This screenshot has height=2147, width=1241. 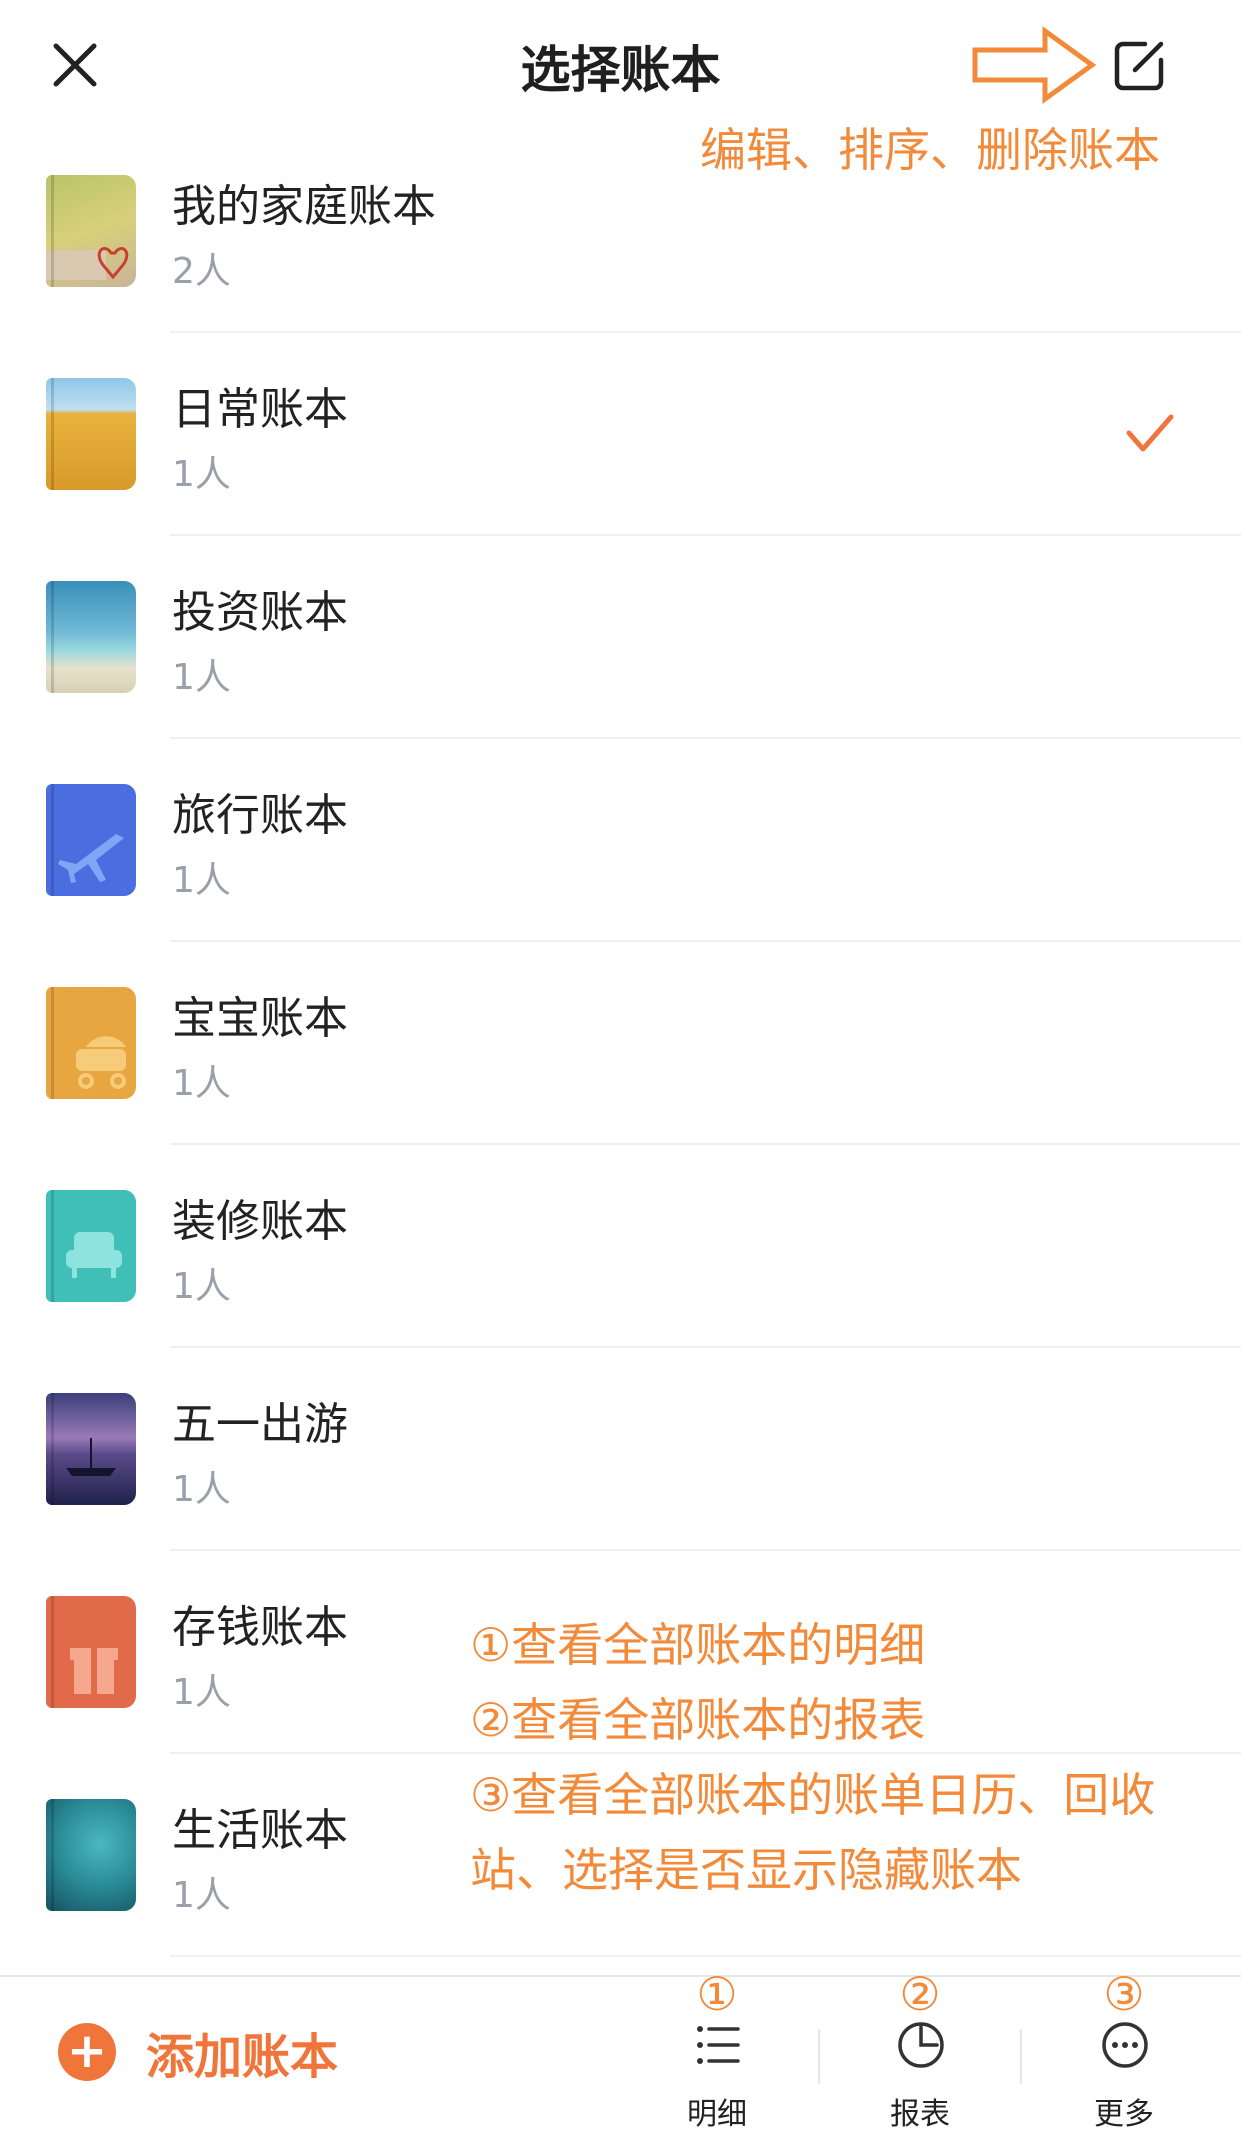 What do you see at coordinates (94, 1255) in the screenshot?
I see `armchair-icon` at bounding box center [94, 1255].